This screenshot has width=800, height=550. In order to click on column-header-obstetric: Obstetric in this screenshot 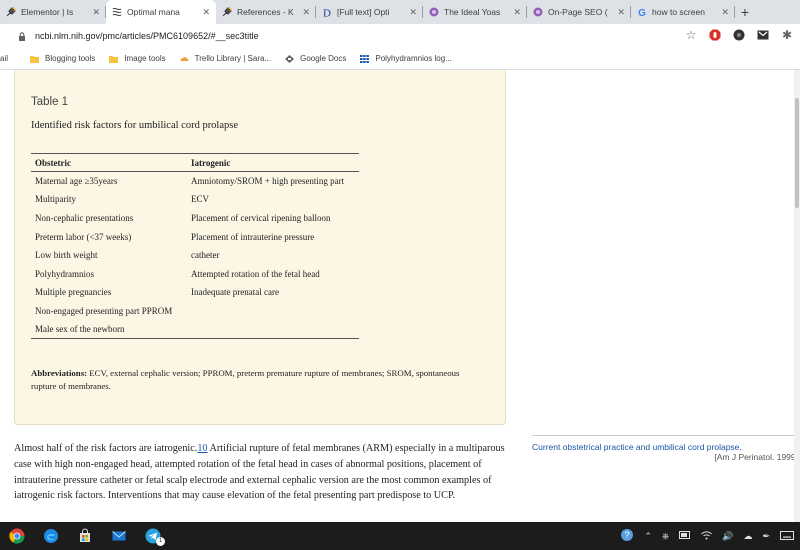, I will do `click(109, 162)`.